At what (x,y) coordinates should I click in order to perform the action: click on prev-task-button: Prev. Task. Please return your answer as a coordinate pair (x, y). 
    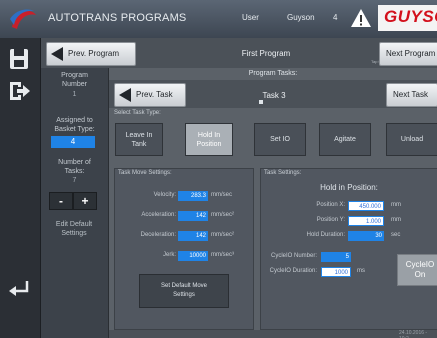
    Looking at the image, I should click on (150, 95).